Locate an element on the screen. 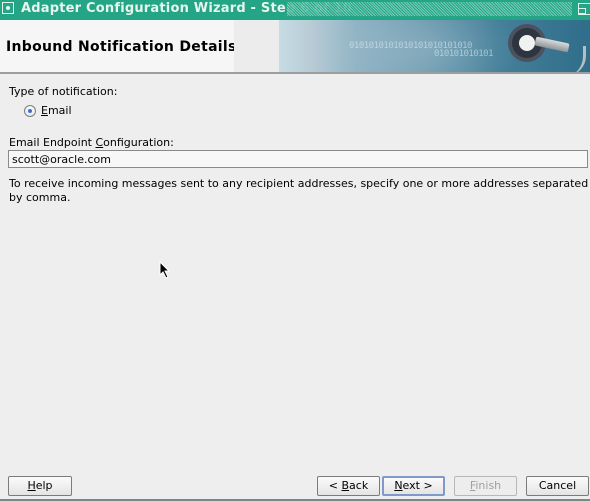  mouse-pointer-icon is located at coordinates (165, 270).